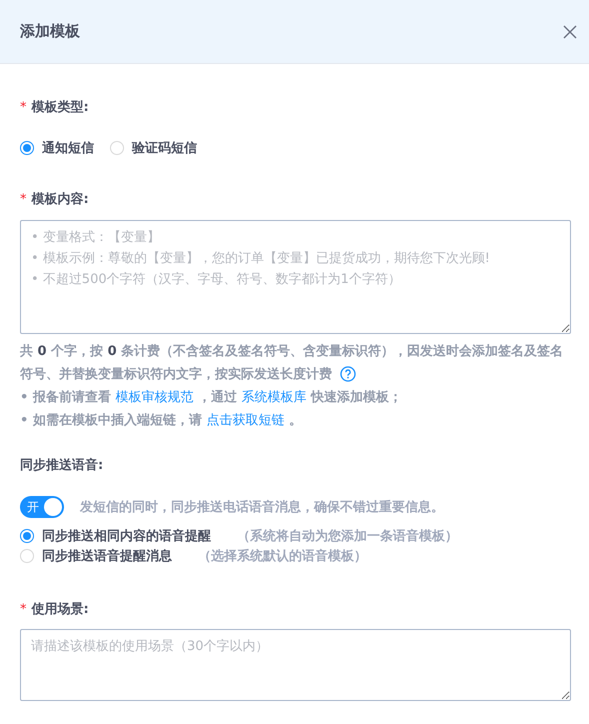 This screenshot has width=589, height=724. What do you see at coordinates (164, 148) in the screenshot?
I see `radio-label: 验证码短信` at bounding box center [164, 148].